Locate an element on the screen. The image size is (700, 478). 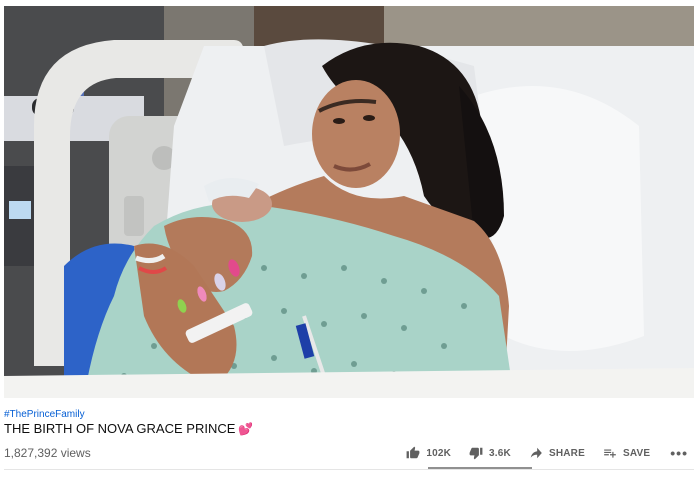
like-button: 102K is located at coordinates (428, 453).